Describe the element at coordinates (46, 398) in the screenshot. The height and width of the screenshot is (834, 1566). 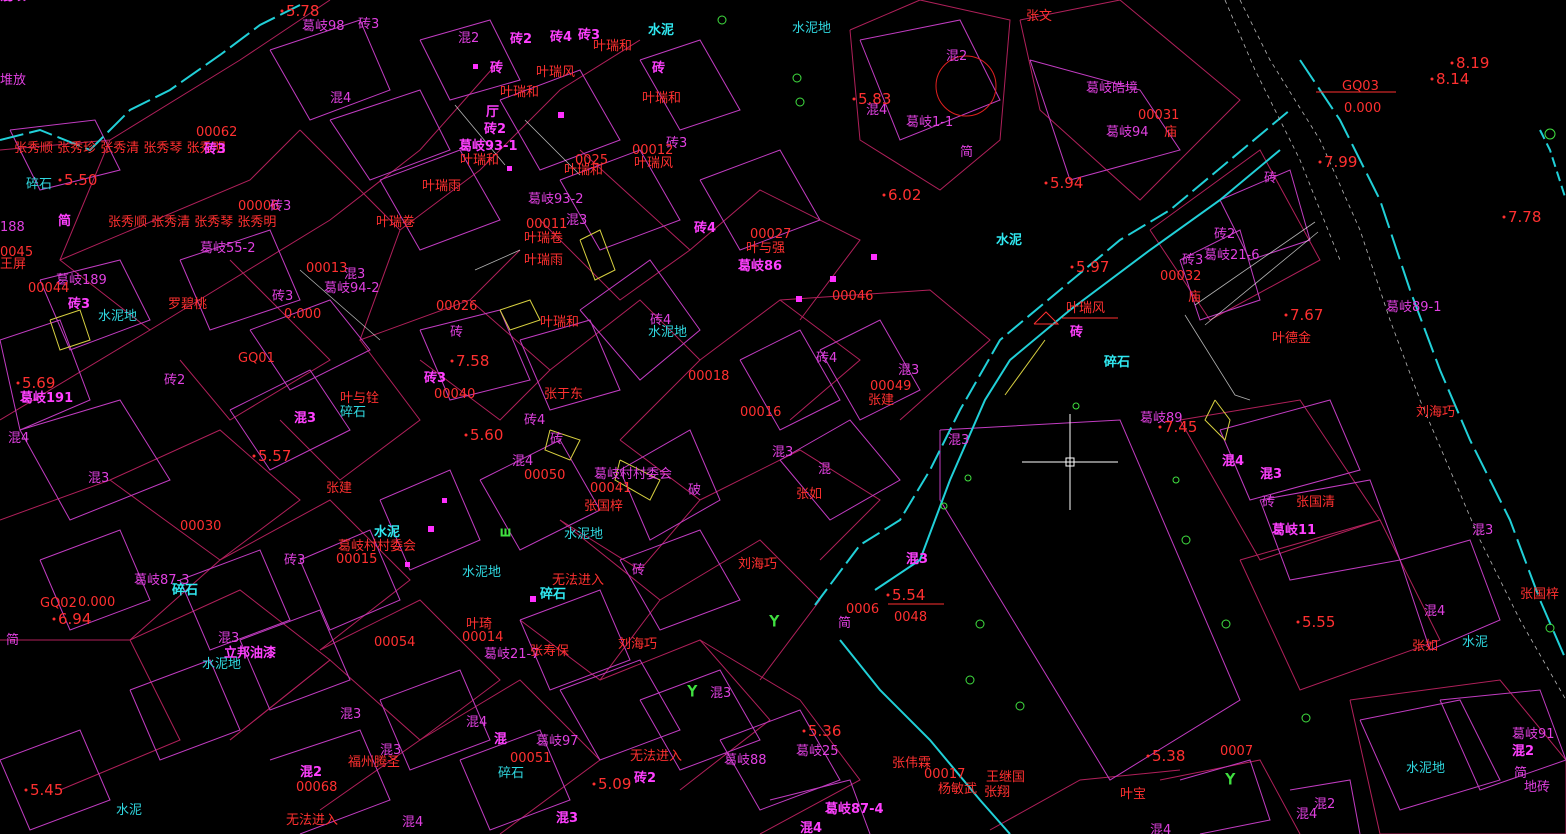
I see `map-label: 葛岐191` at that location.